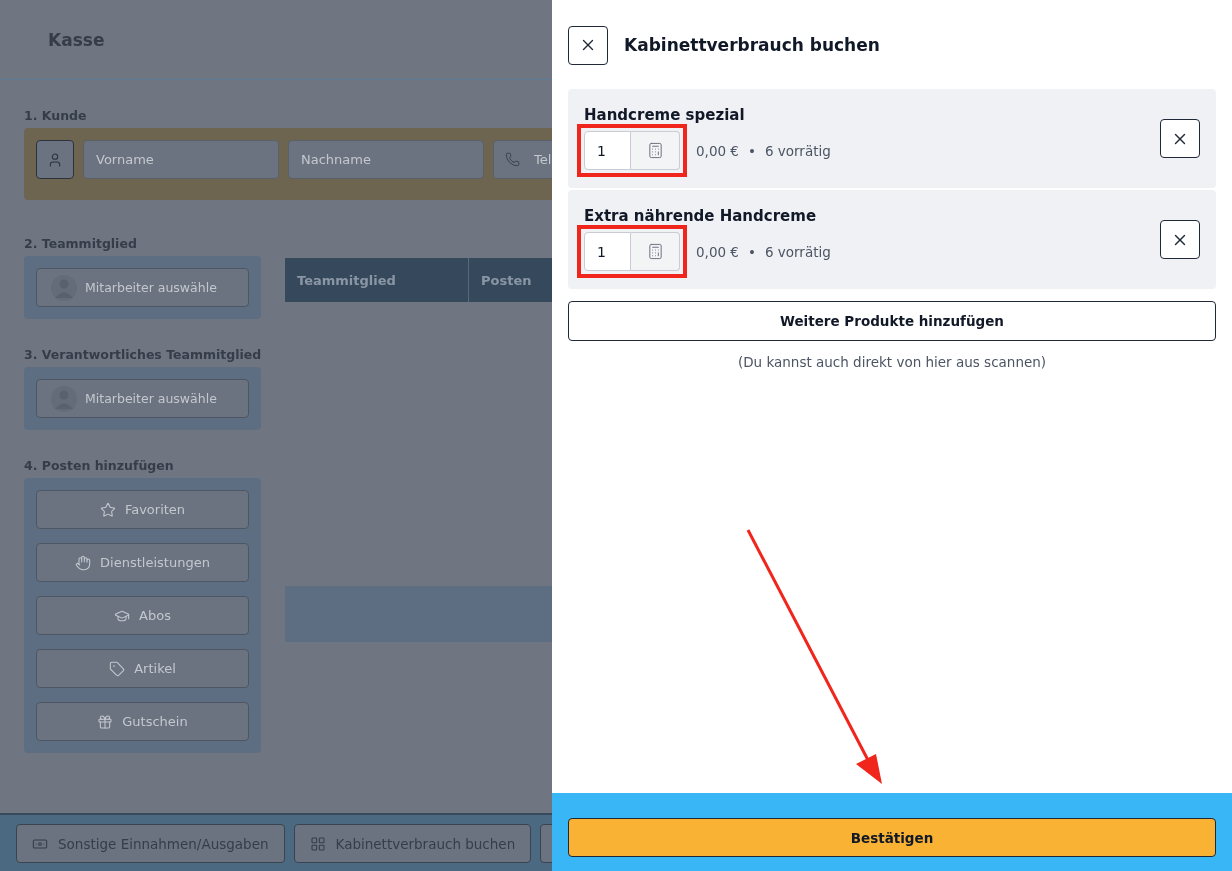 The width and height of the screenshot is (1232, 871). I want to click on gift-icon, so click(105, 721).